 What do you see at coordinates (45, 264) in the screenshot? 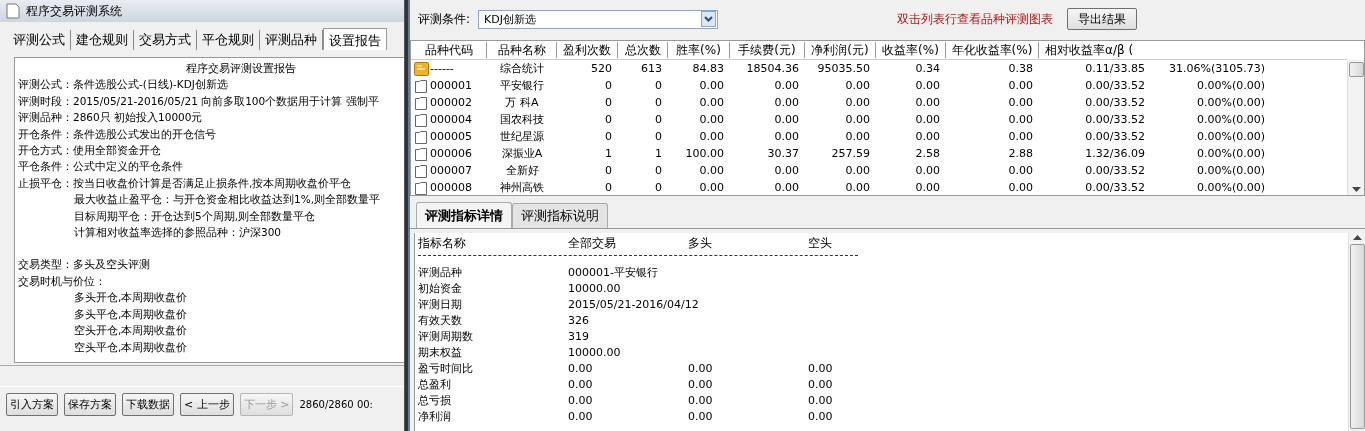
I see `field-label: 交易类型：` at bounding box center [45, 264].